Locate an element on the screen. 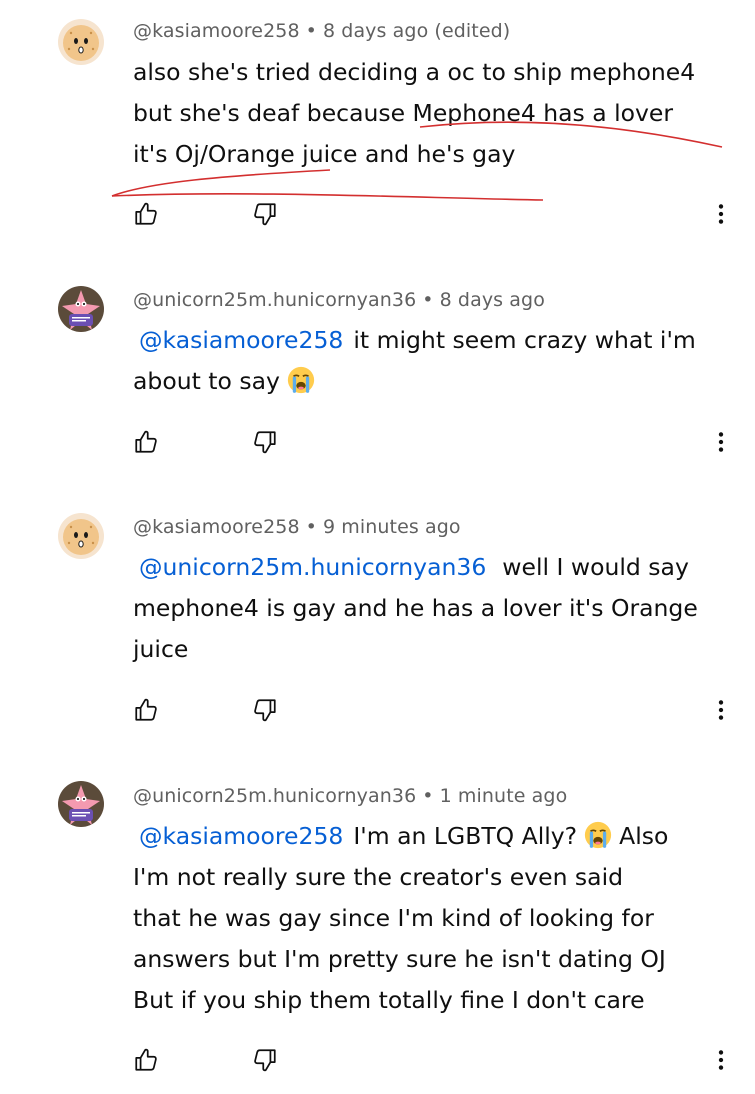 The image size is (755, 1094). comment-line-text: Also is located at coordinates (644, 836).